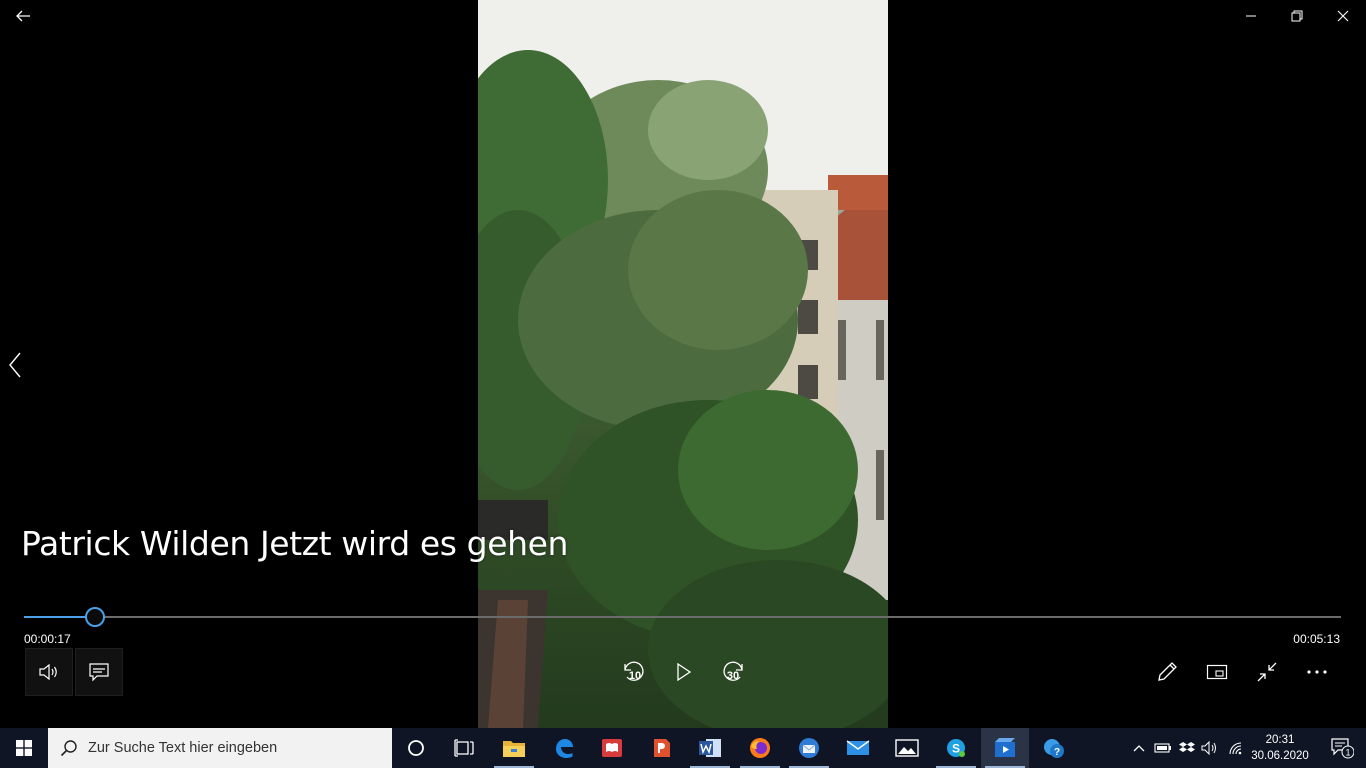 This screenshot has height=768, width=1366. I want to click on taskbar-app-movies-tv, so click(1005, 748).